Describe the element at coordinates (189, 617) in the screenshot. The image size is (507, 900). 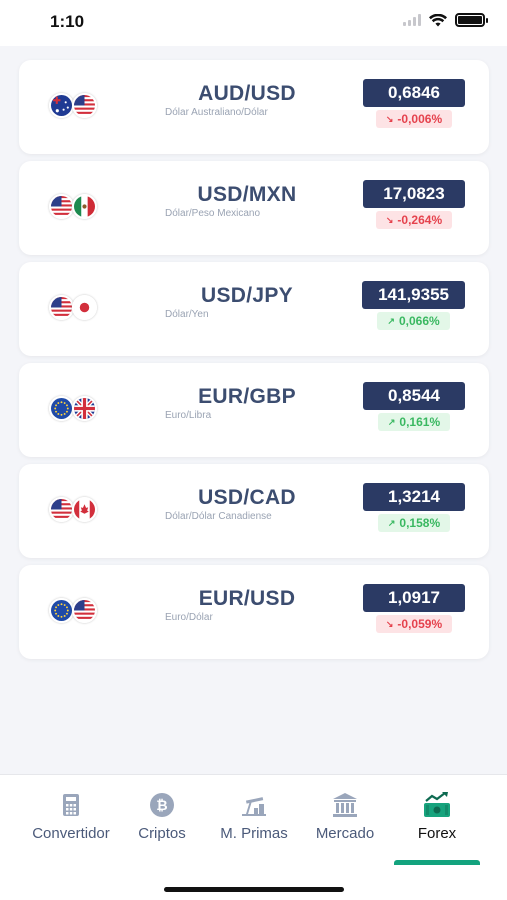
I see `pair-description: Euro/Dólar` at that location.